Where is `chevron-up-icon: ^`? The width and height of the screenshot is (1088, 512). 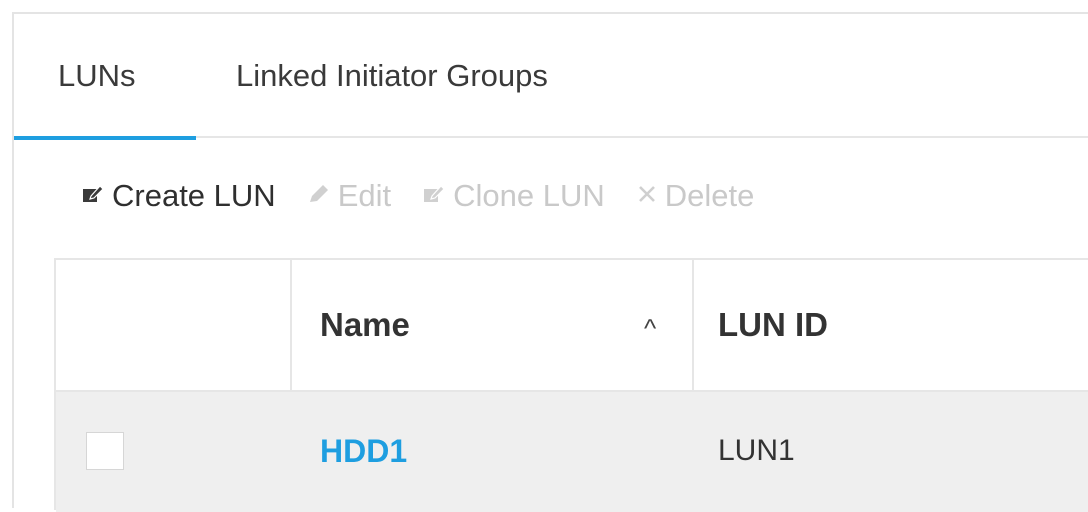
chevron-up-icon: ^ is located at coordinates (650, 325).